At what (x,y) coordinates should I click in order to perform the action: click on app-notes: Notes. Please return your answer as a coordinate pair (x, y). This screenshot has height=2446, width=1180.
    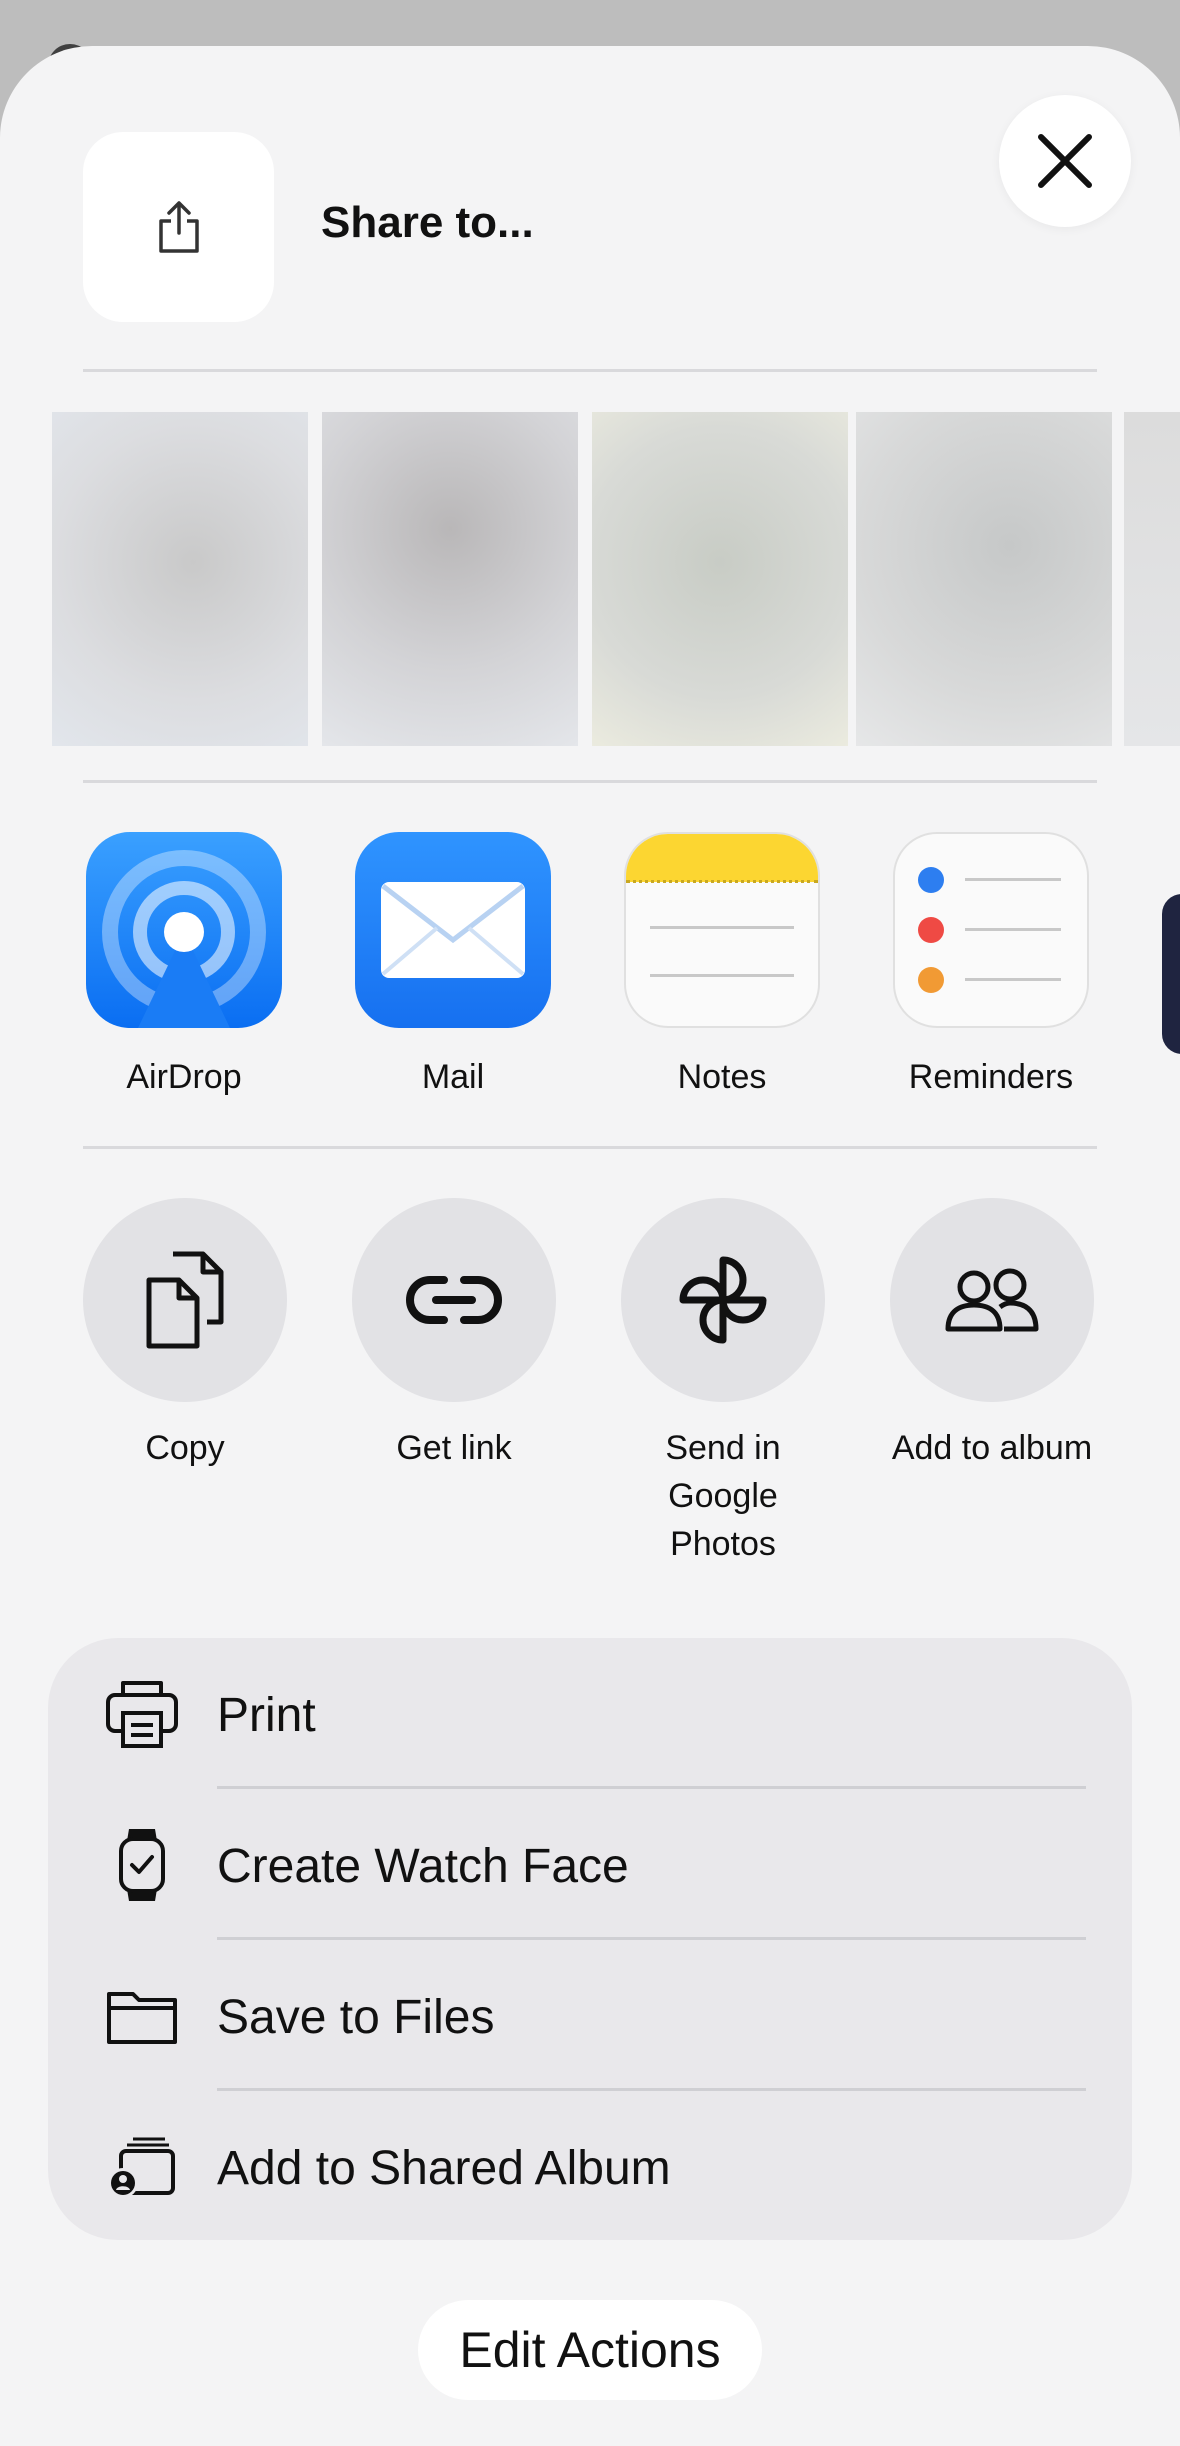
    Looking at the image, I should click on (722, 964).